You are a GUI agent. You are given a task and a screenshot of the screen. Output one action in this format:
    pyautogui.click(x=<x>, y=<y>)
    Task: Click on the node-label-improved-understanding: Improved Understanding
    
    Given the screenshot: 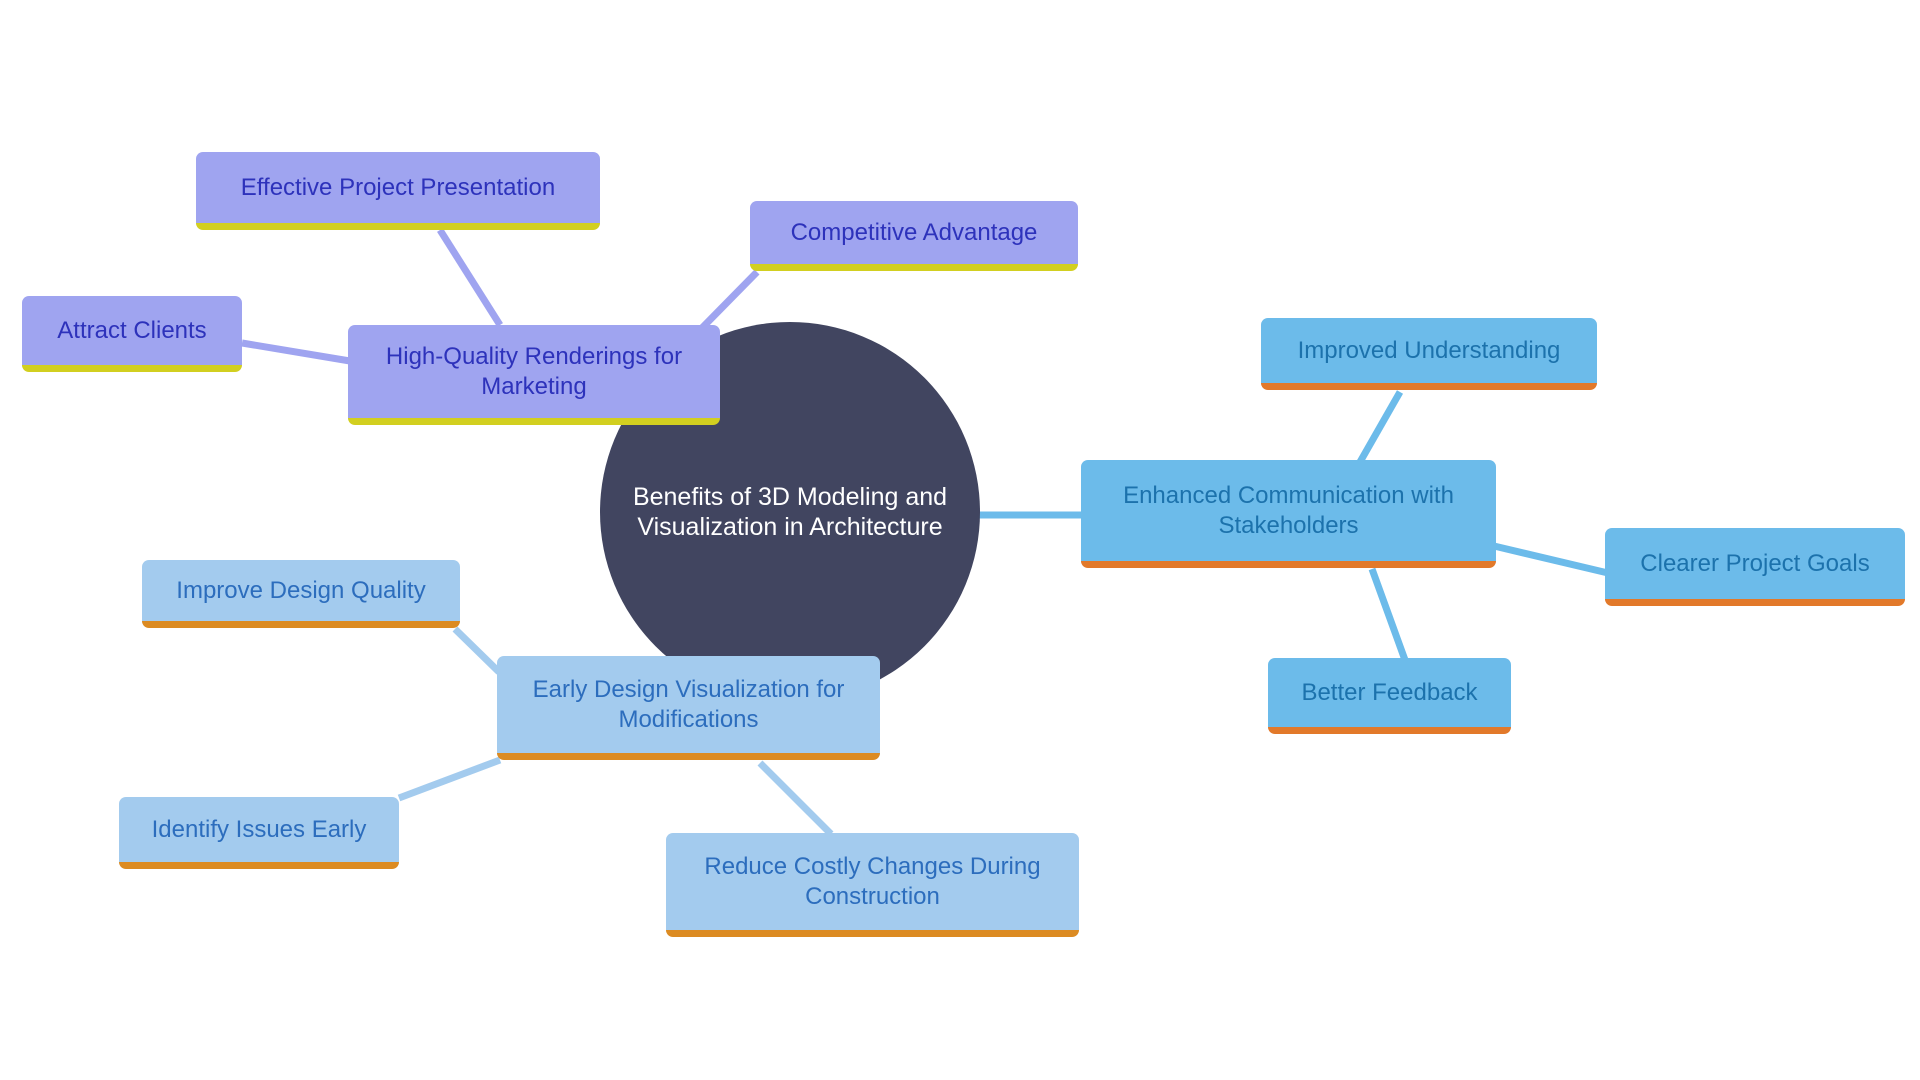 What is the action you would take?
    pyautogui.click(x=1429, y=350)
    